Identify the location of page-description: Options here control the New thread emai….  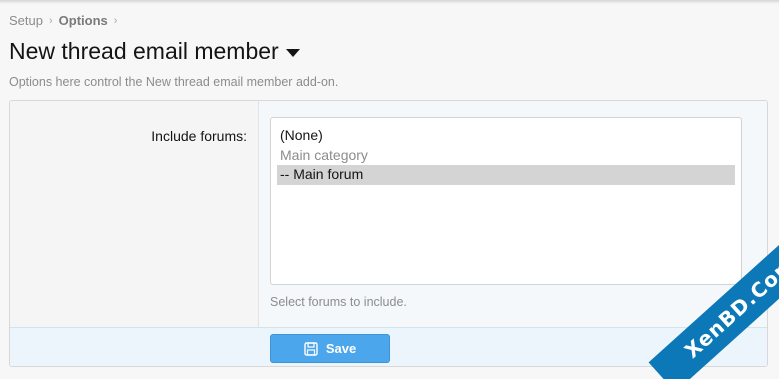
(174, 82).